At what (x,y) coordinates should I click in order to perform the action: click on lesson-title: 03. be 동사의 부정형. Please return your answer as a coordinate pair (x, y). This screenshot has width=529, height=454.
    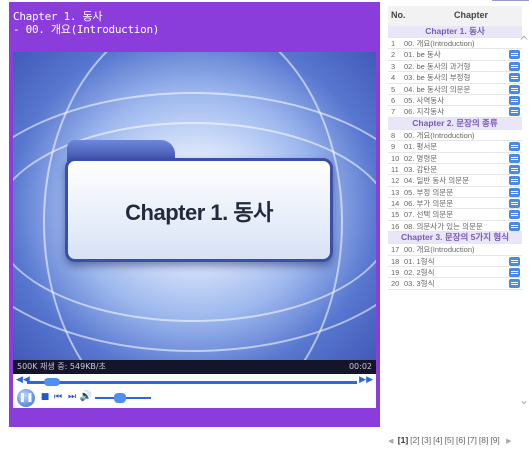
    Looking at the image, I should click on (437, 77).